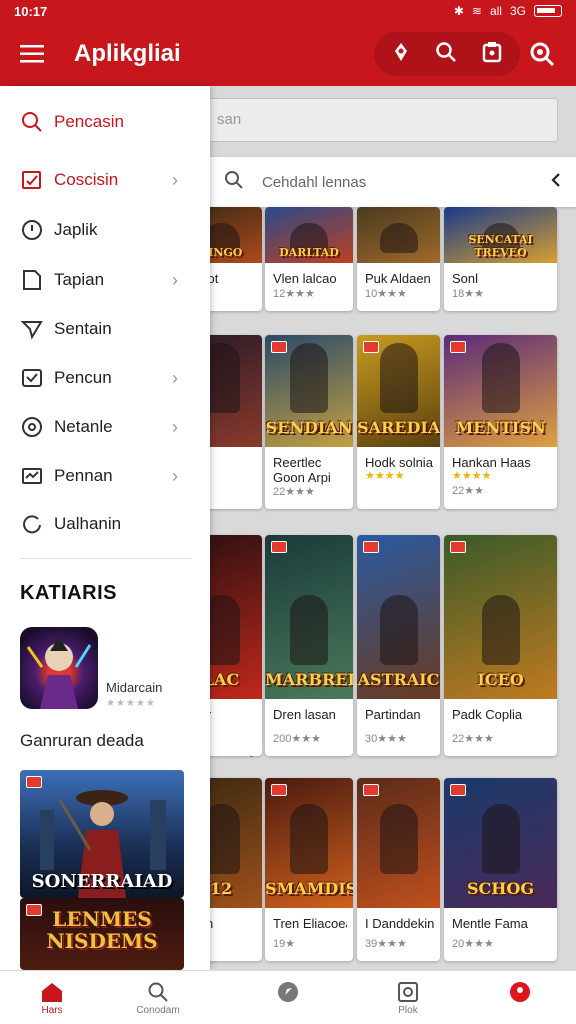 This screenshot has width=576, height=1024. I want to click on chevron-right-icon: ›, so click(175, 377).